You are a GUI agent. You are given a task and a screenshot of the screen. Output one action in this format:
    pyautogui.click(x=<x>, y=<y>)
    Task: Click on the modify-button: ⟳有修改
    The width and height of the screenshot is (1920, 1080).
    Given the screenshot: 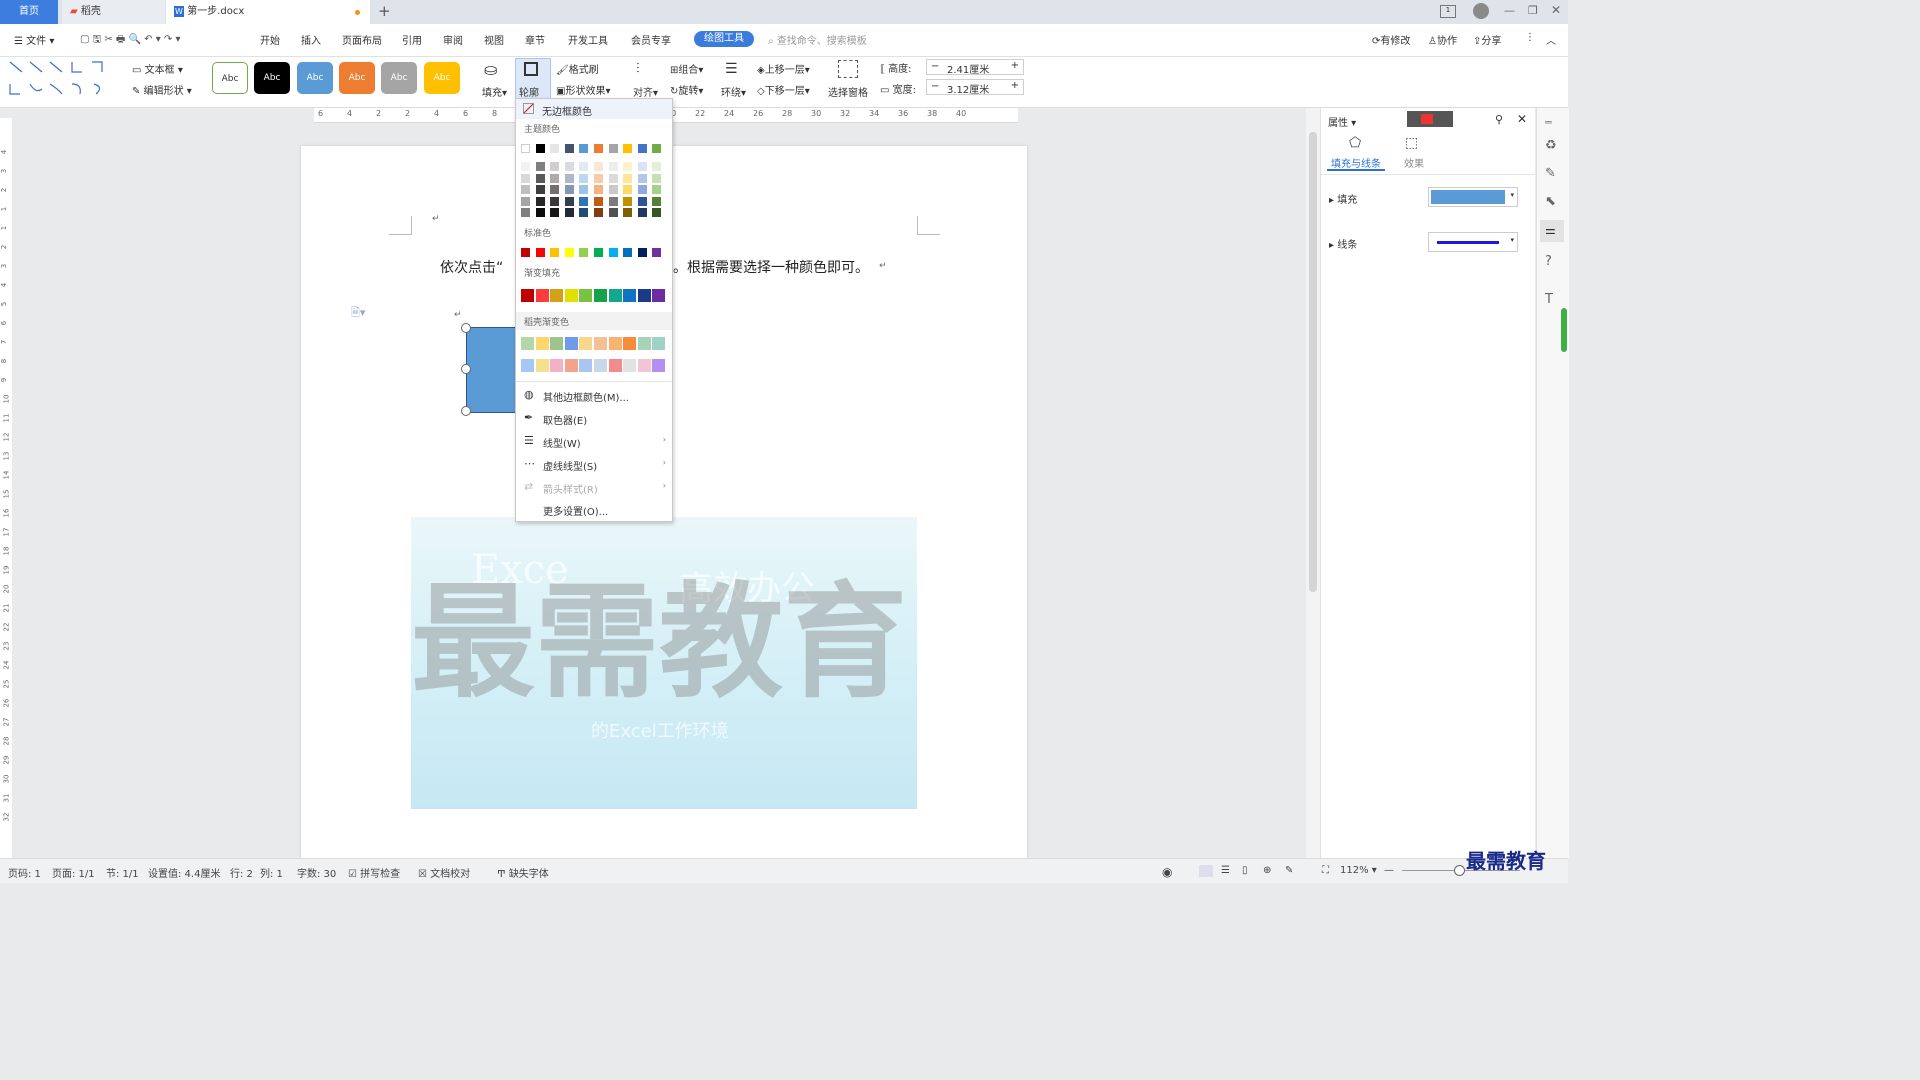 What is the action you would take?
    pyautogui.click(x=1391, y=39)
    